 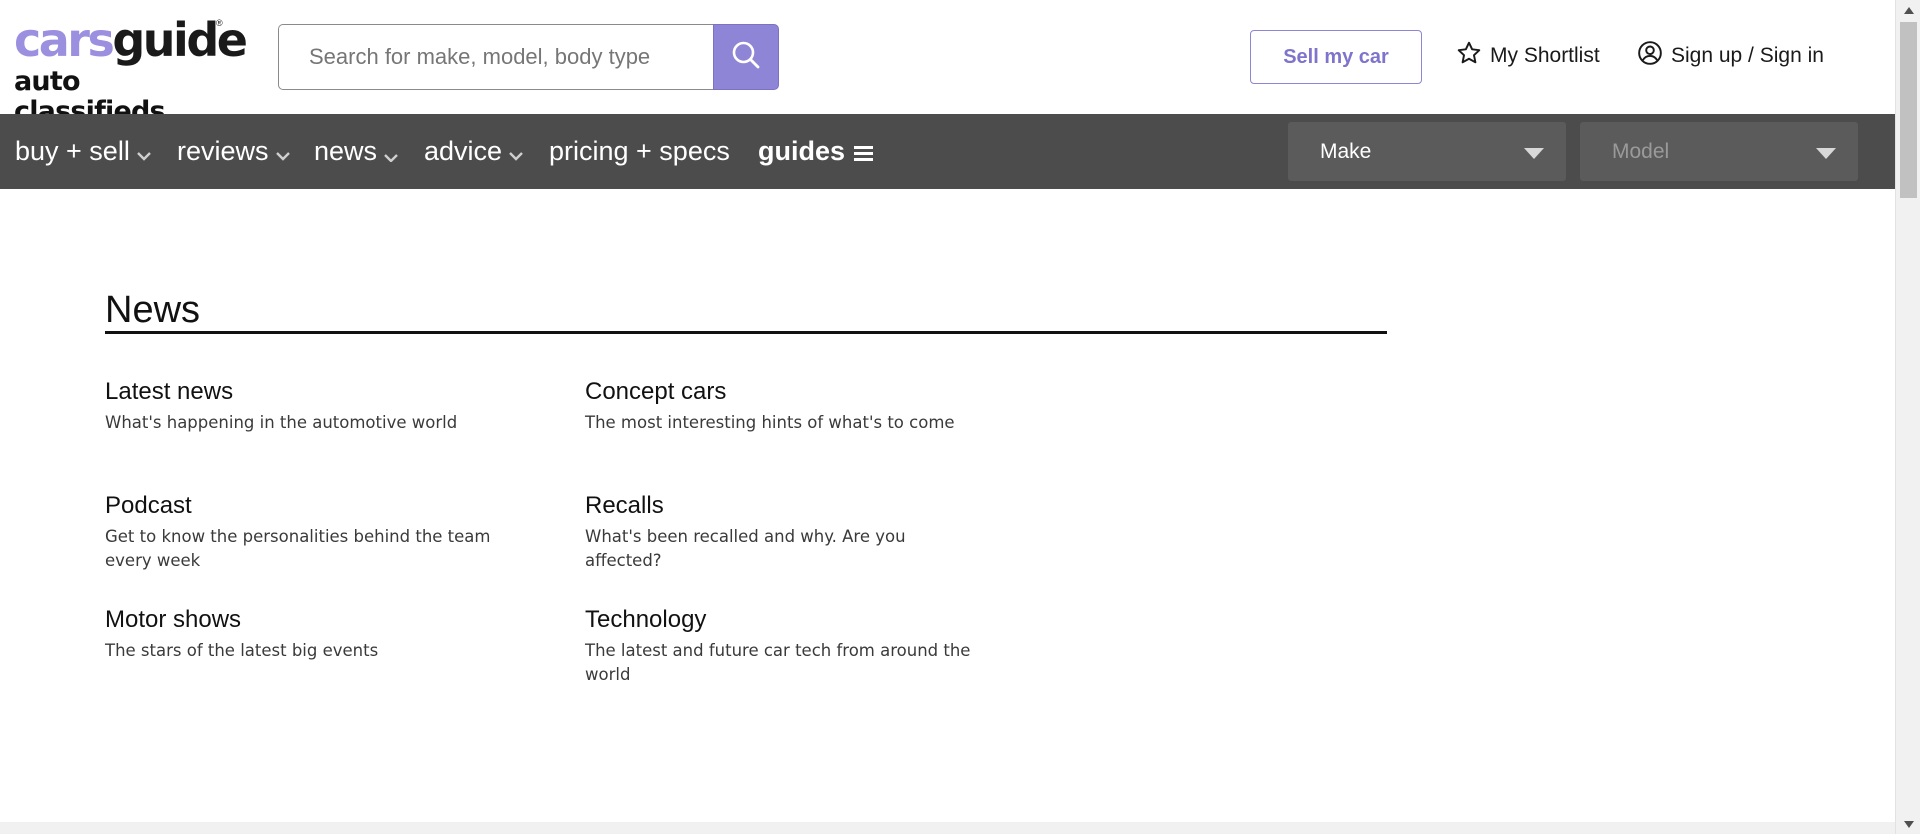 I want to click on nav-item-pricing-specs: pricing + specs, so click(x=639, y=151).